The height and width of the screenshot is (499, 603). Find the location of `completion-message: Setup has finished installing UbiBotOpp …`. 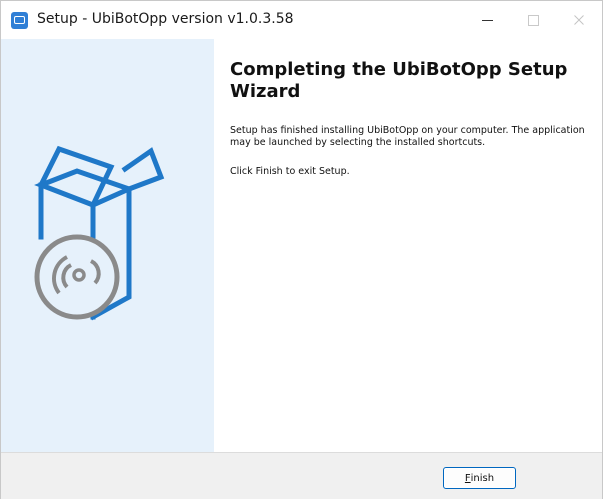

completion-message: Setup has finished installing UbiBotOpp … is located at coordinates (407, 136).